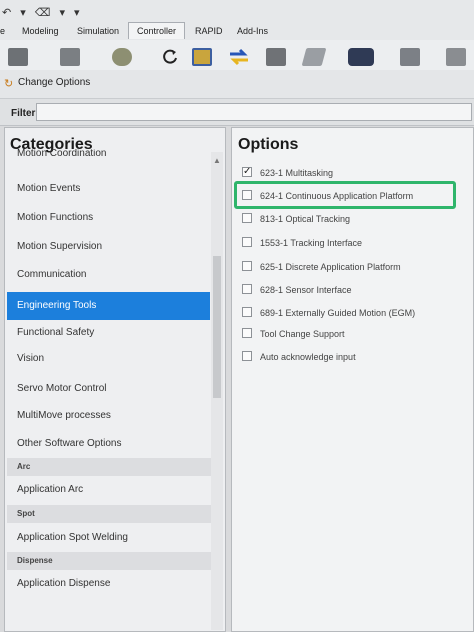 The height and width of the screenshot is (632, 474). I want to click on category-item-other-software-options: Other Software Options, so click(108, 444).